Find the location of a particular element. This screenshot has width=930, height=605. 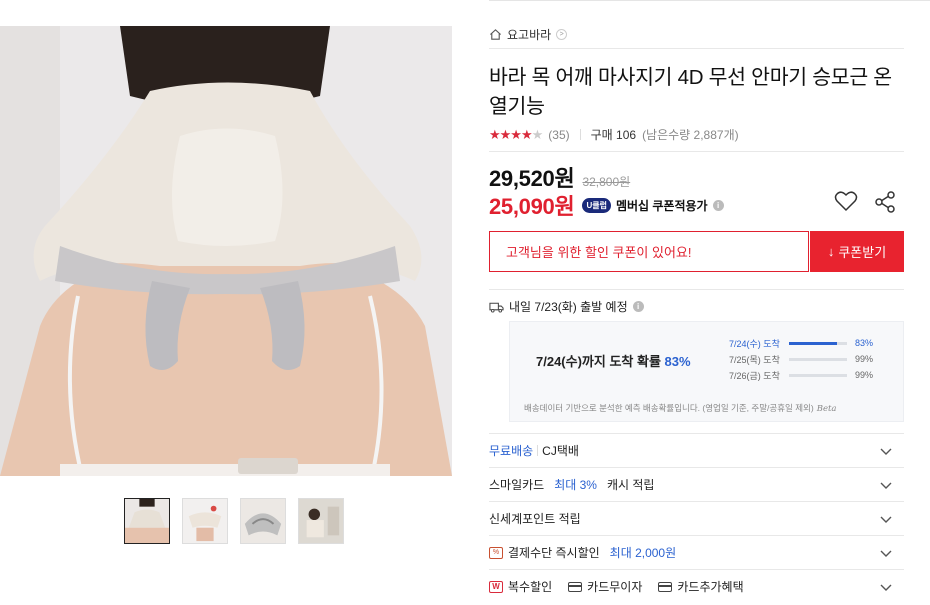

ssg-point-label: 신세계포인트 적립 is located at coordinates (535, 519).